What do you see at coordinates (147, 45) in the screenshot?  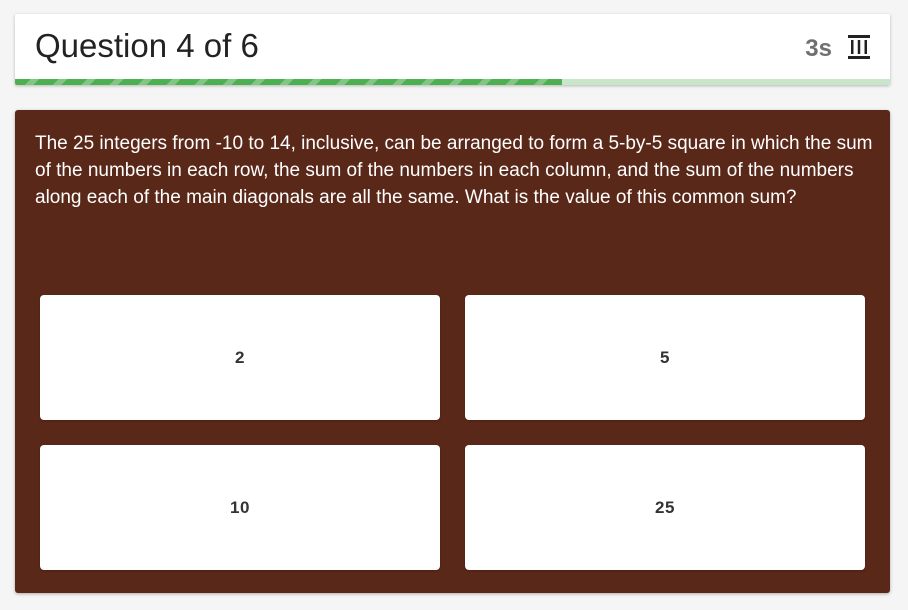 I see `question-counter: Question 4 of 6` at bounding box center [147, 45].